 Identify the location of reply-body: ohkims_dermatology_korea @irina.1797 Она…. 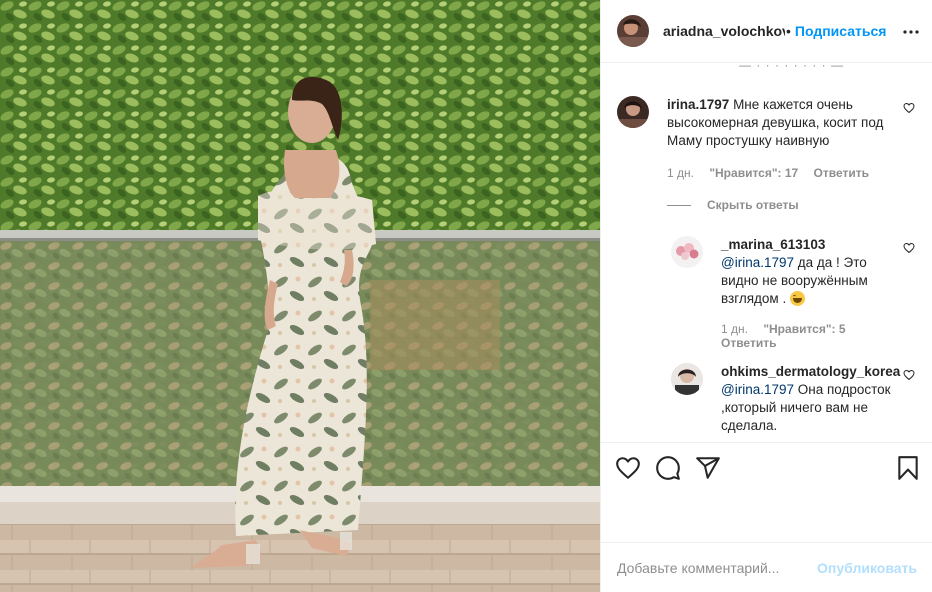
(810, 399).